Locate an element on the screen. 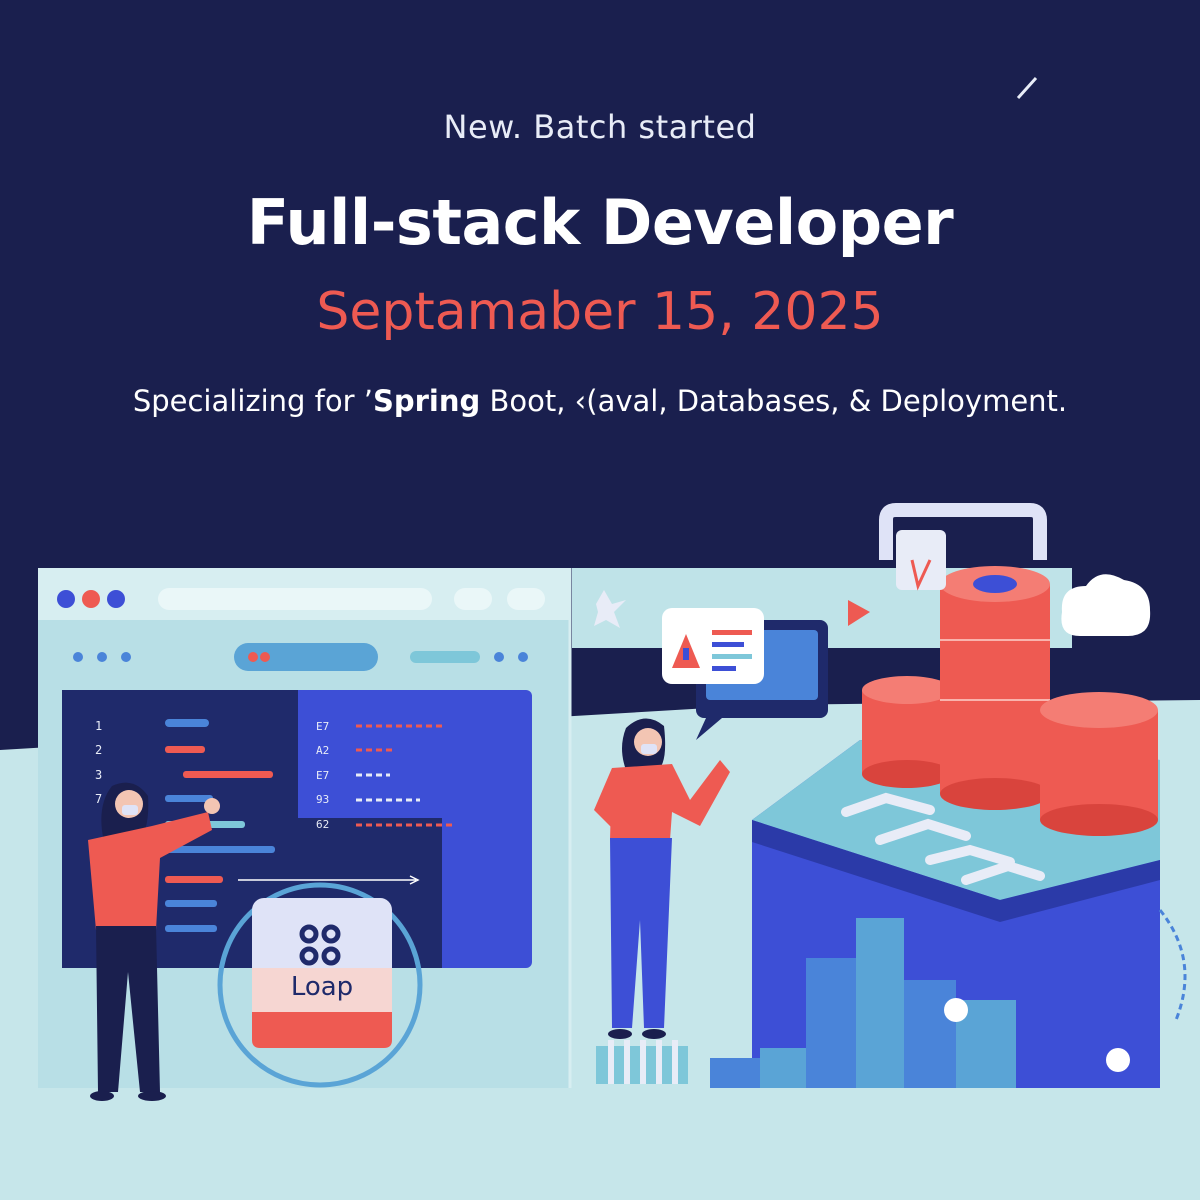  loap-card-label: Loap is located at coordinates (322, 987).